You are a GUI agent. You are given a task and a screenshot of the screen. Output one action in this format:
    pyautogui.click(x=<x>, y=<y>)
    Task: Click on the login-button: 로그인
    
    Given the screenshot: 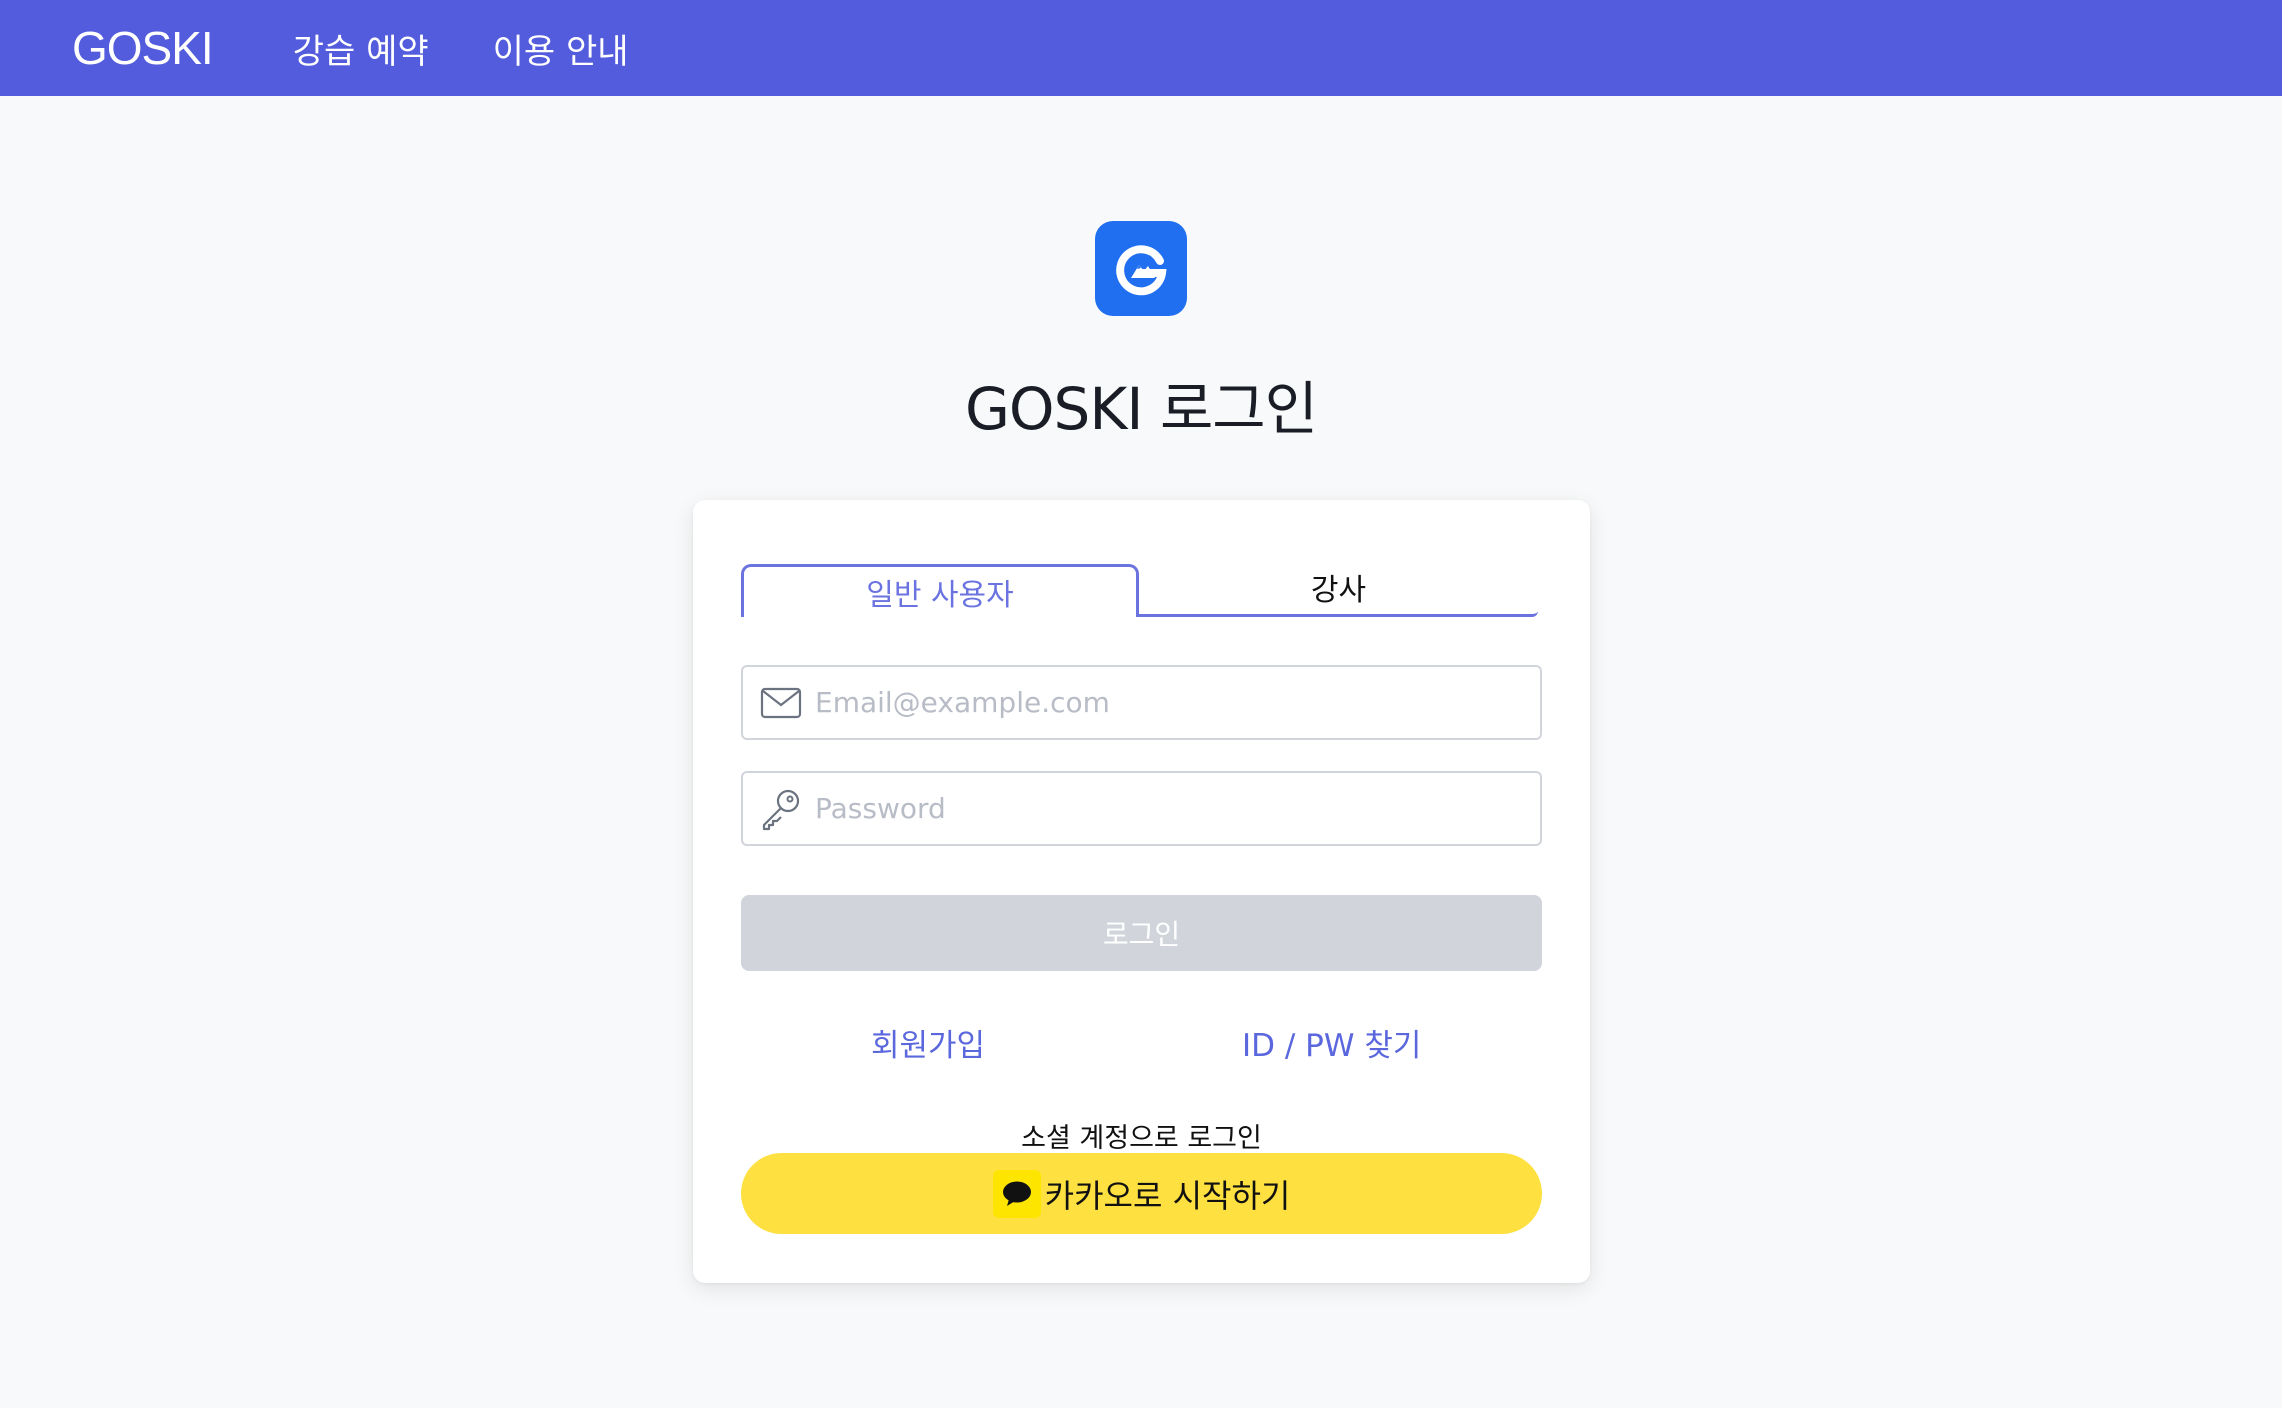 What is the action you would take?
    pyautogui.click(x=1141, y=933)
    